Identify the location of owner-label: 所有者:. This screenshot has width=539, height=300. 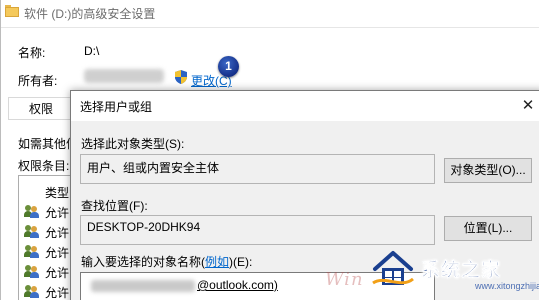
(38, 81).